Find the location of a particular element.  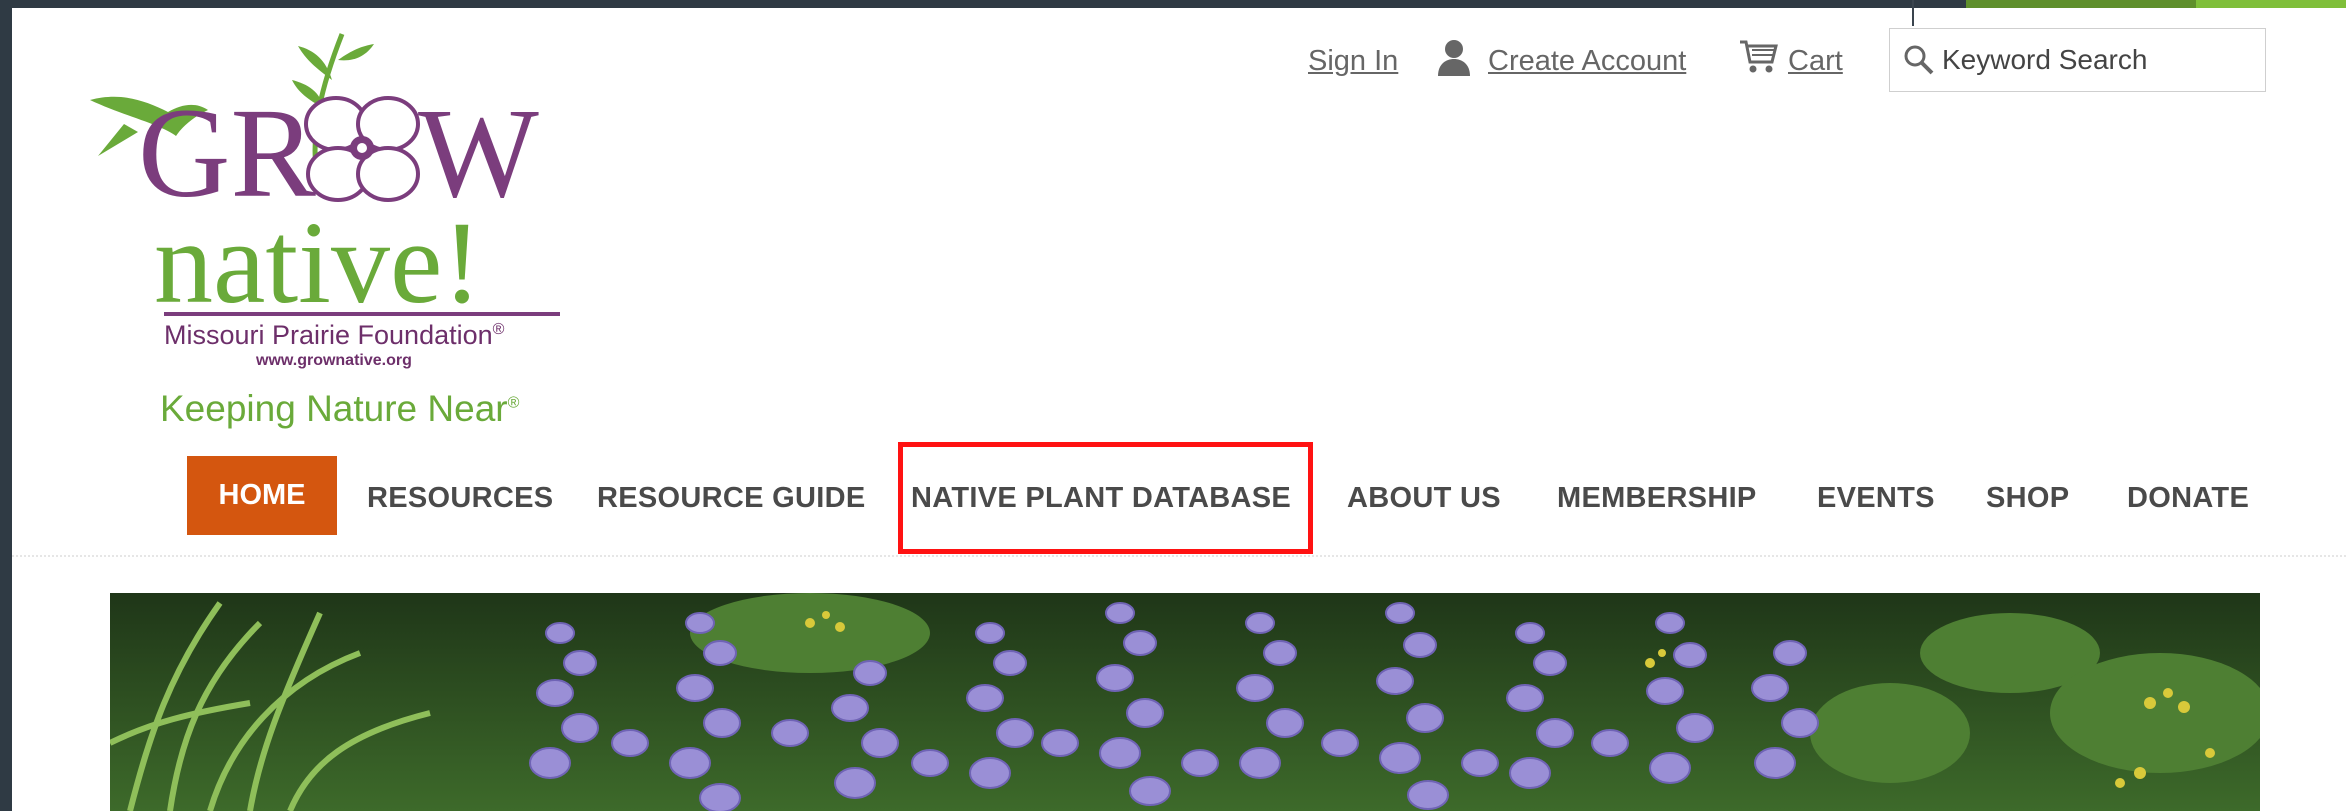

cart-link: Cart is located at coordinates (1815, 61).